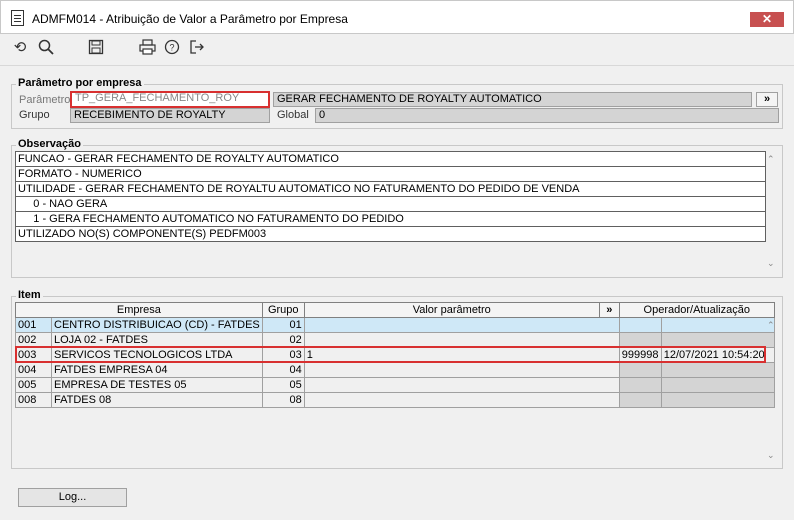 This screenshot has width=794, height=520. What do you see at coordinates (33, 340) in the screenshot?
I see `empresa-code-cell: 002` at bounding box center [33, 340].